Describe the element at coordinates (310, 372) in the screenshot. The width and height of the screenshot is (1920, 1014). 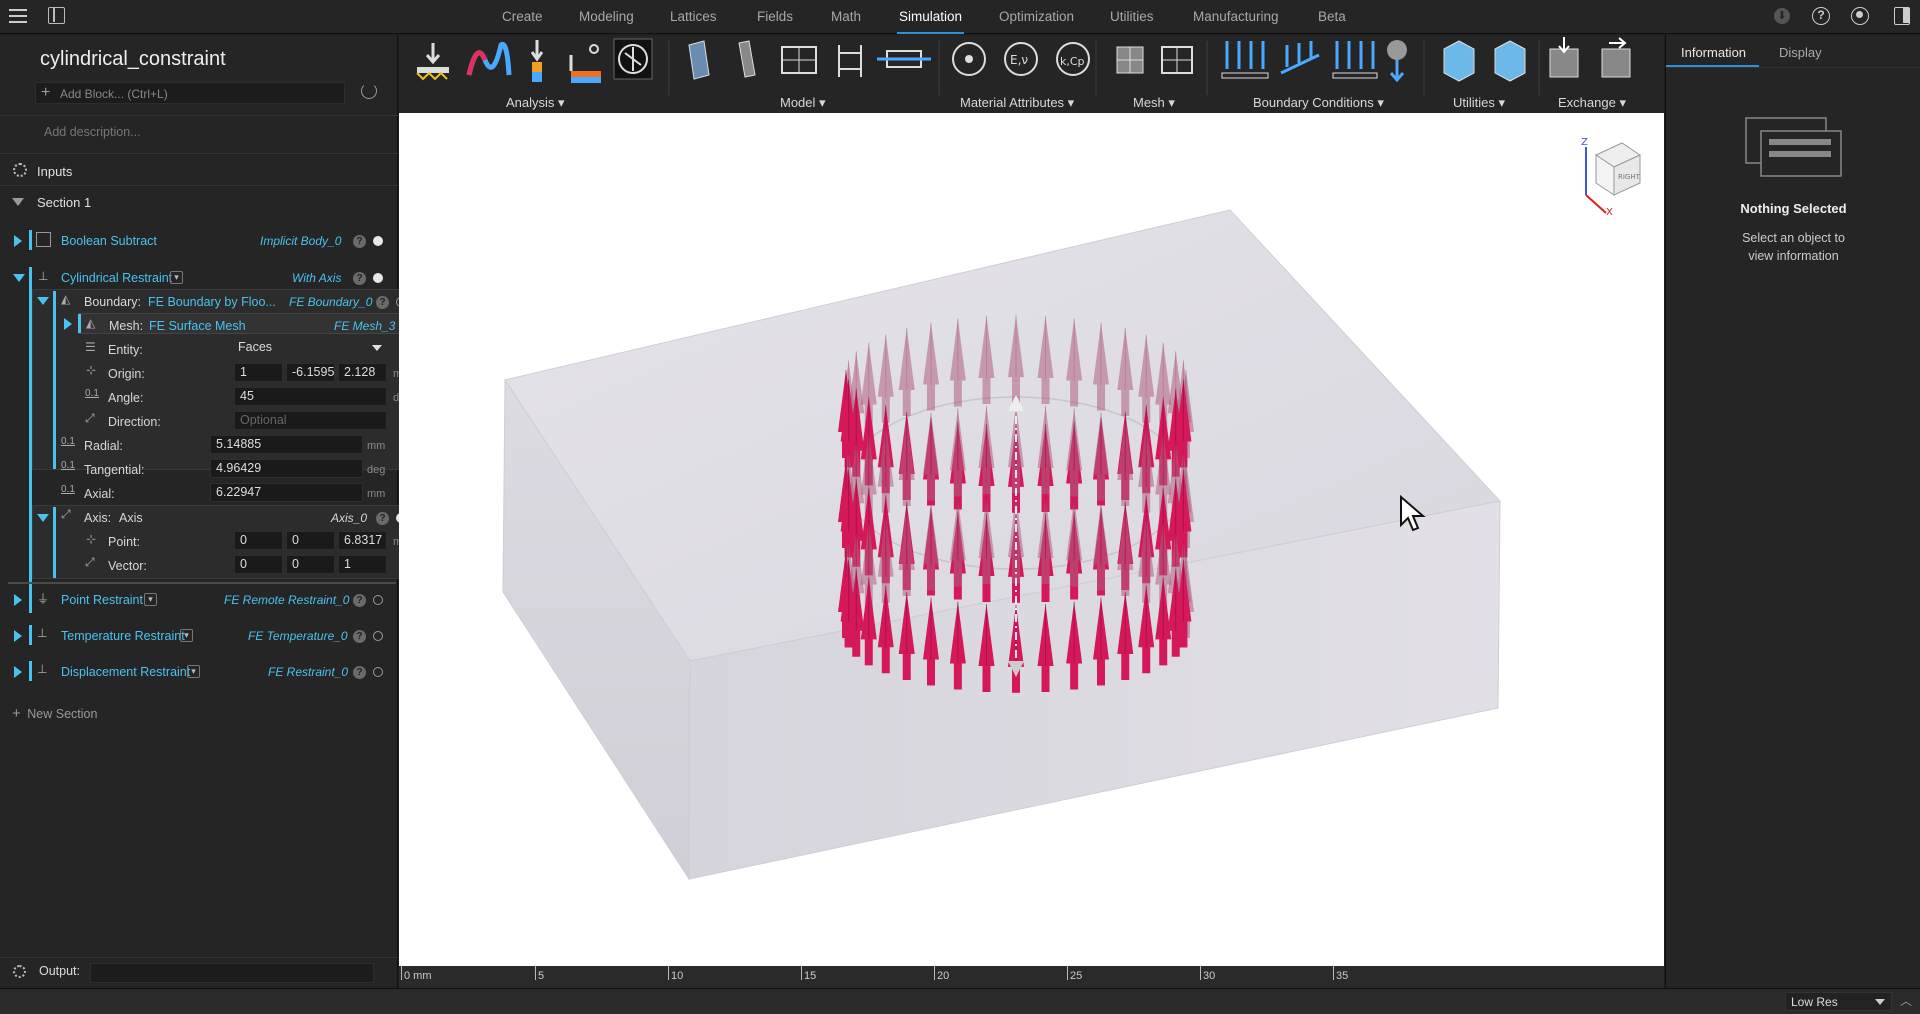
I see `origin-y-input: -6.1595` at that location.